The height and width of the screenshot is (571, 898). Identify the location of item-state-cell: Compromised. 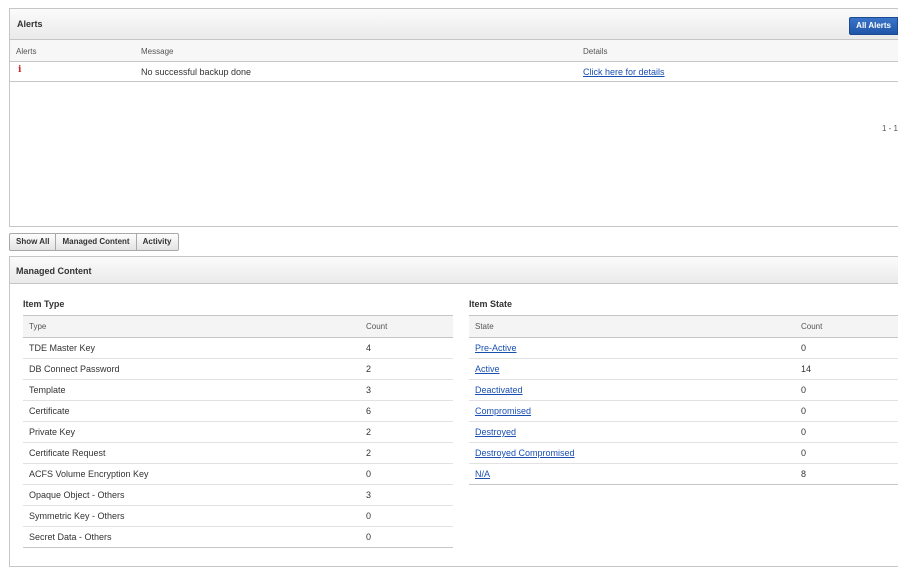
(632, 411).